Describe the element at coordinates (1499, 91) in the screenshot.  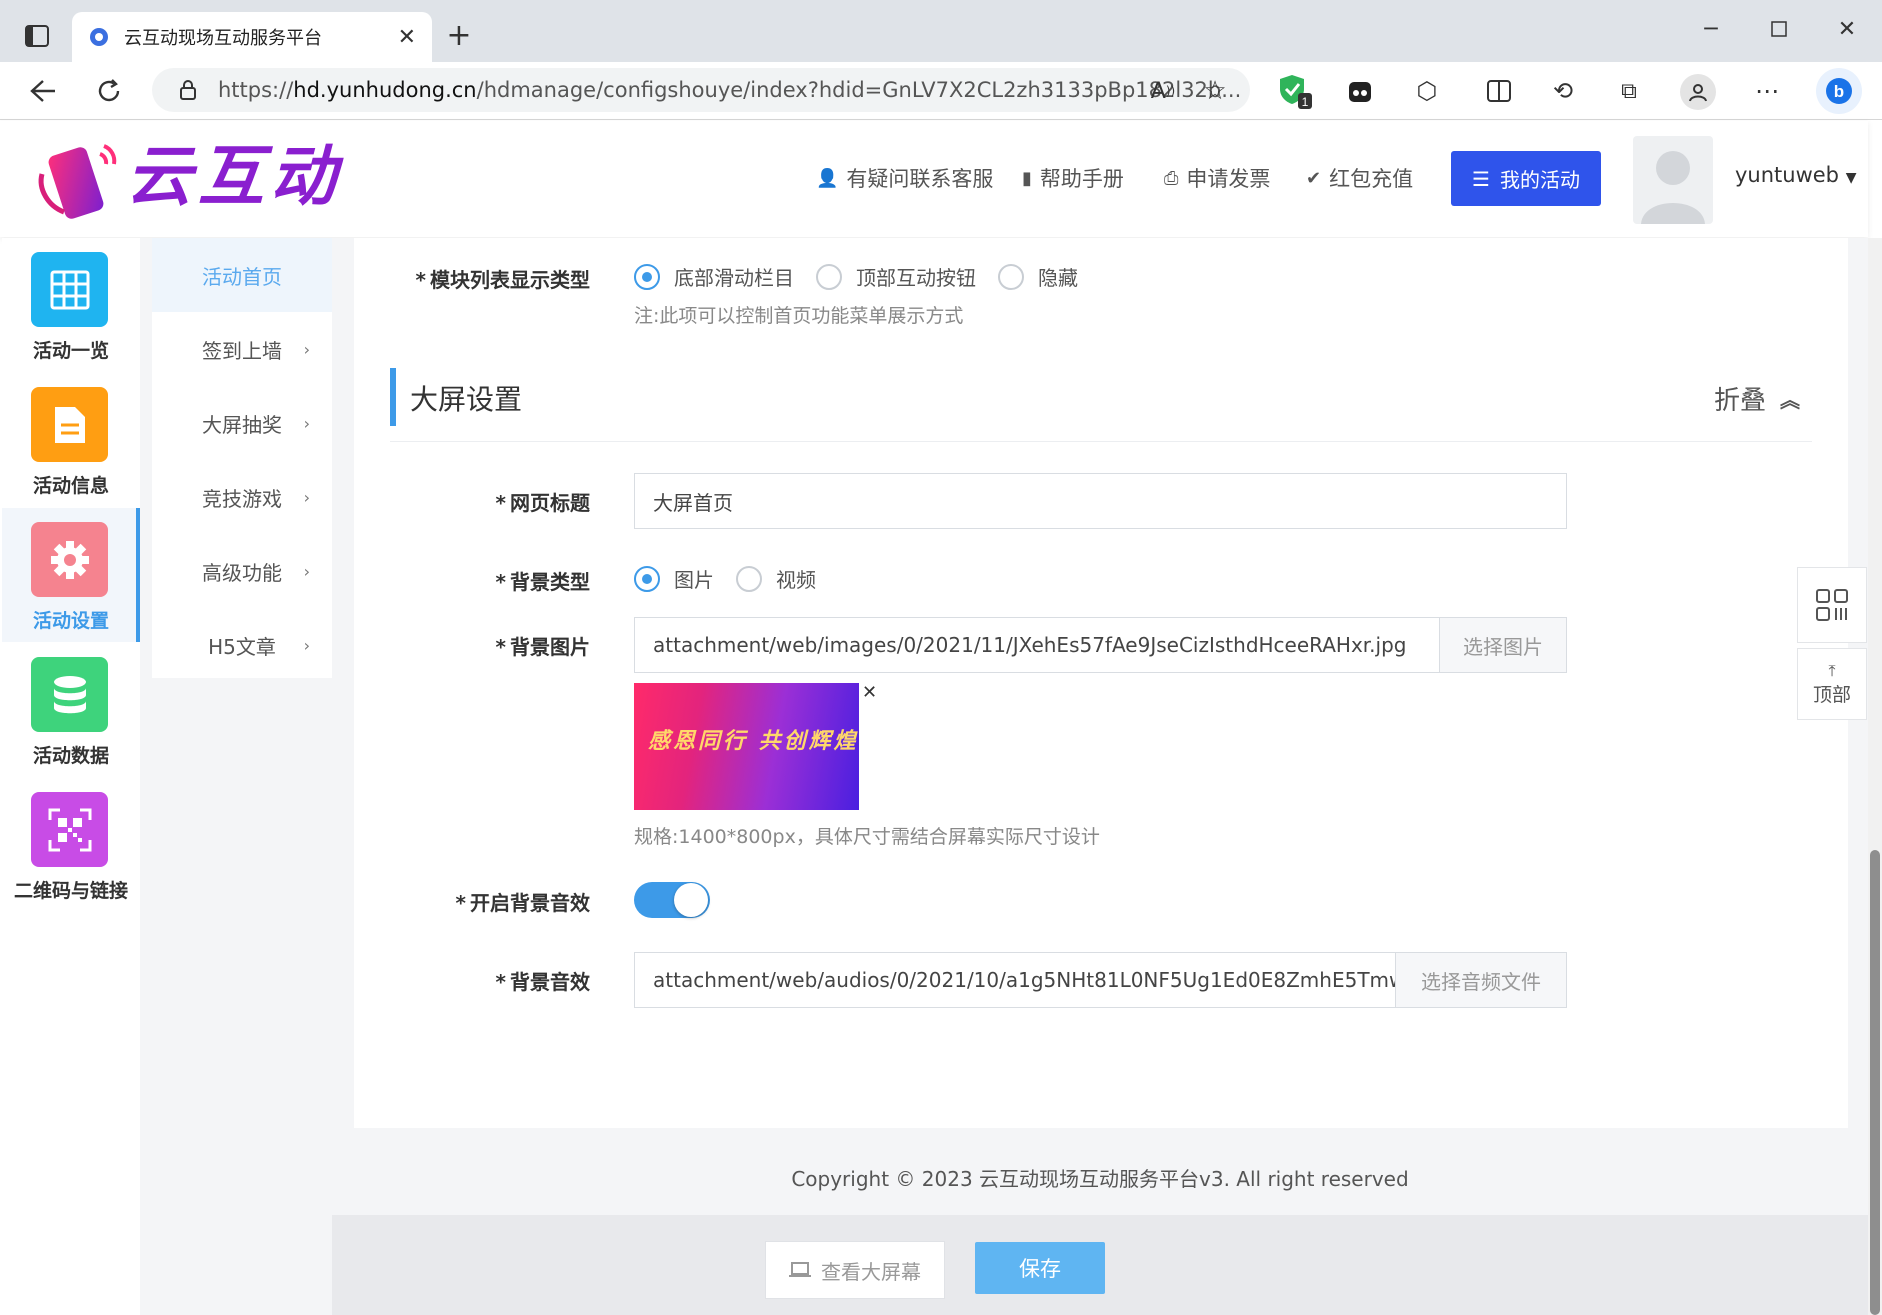
I see `split-screen-icon` at that location.